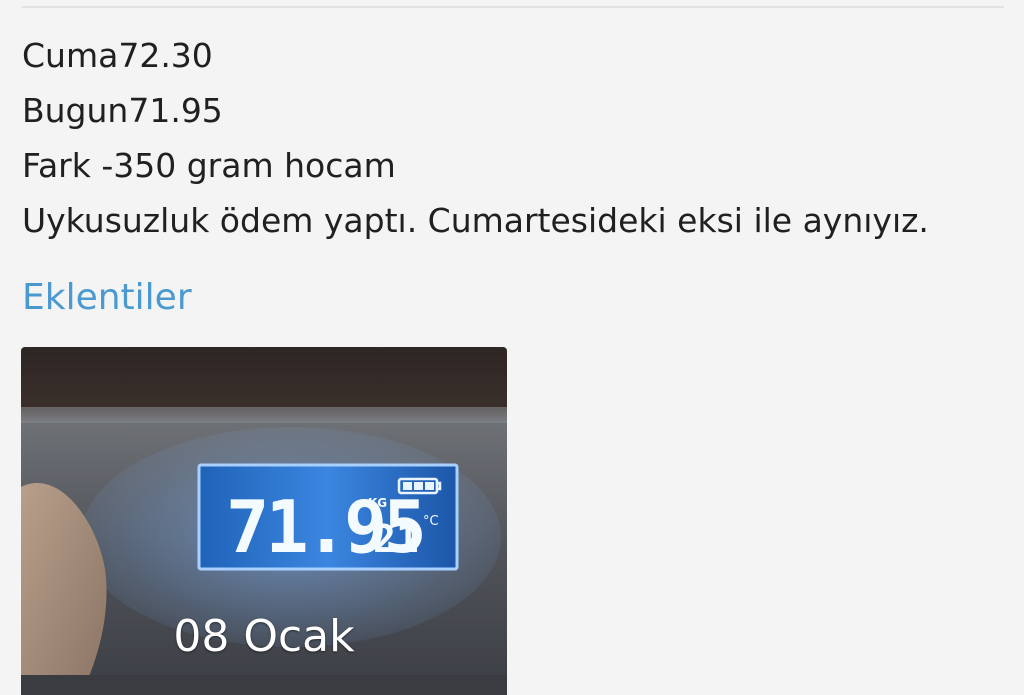  Describe the element at coordinates (122, 110) in the screenshot. I see `post-line: Bugun71.95` at that location.